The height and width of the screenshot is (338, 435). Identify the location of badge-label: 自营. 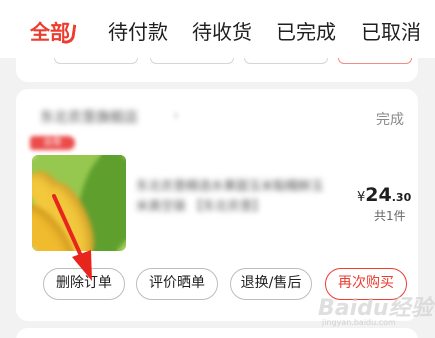
(52, 143).